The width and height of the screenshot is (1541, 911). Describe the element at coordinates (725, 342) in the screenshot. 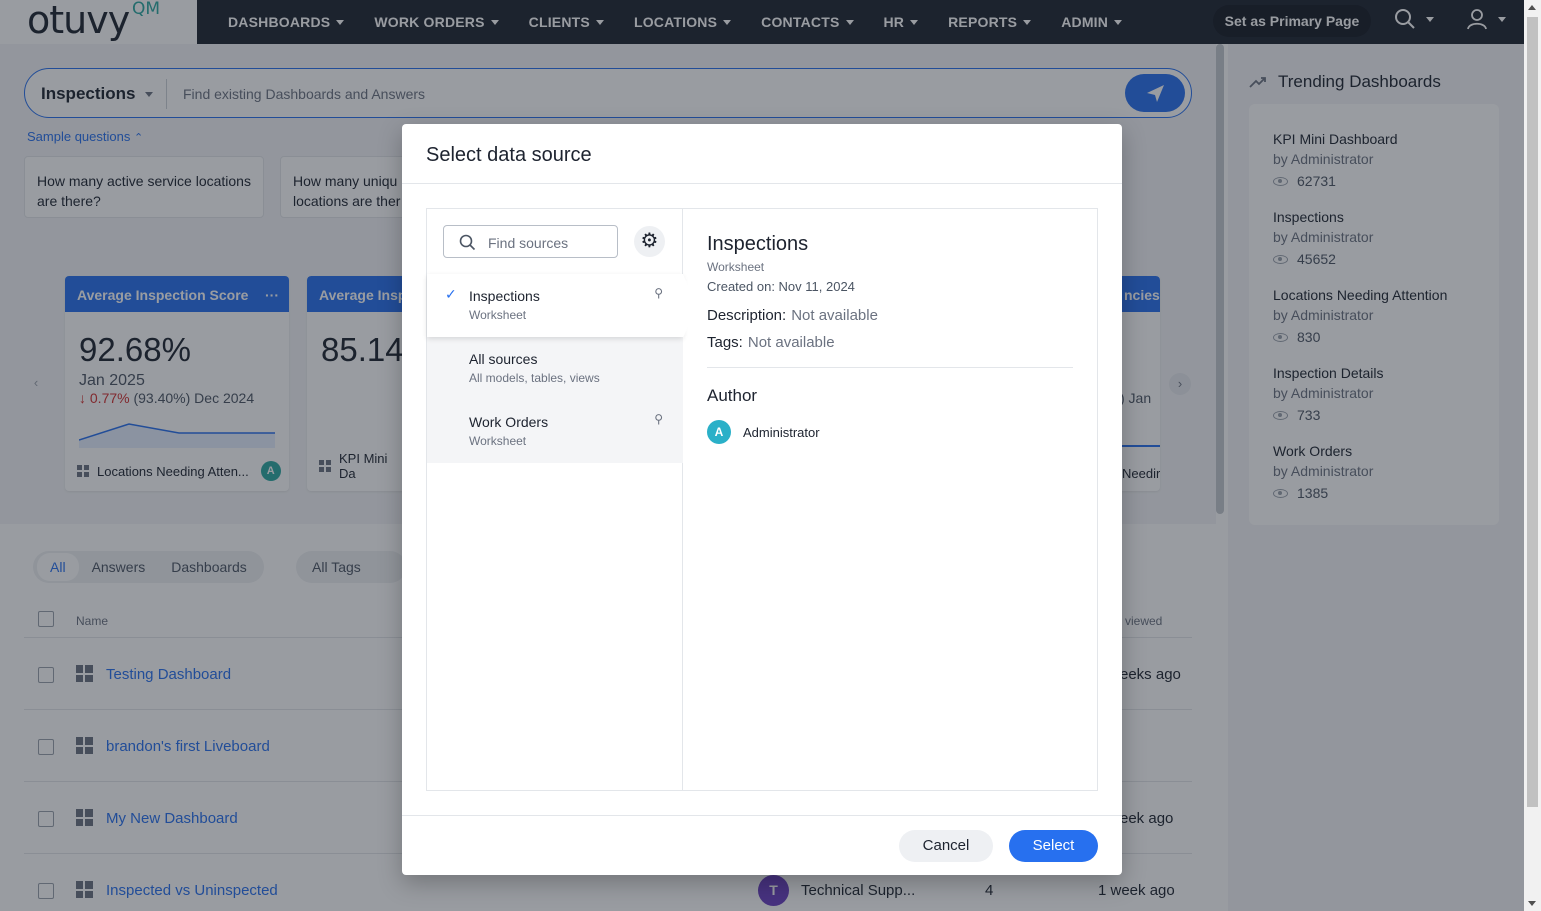

I see `tags-label: Tags:` at that location.